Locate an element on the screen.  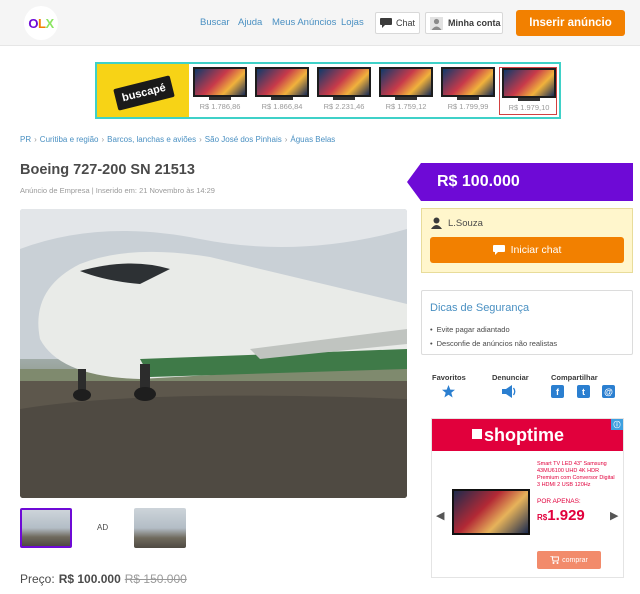
shoptime-brand: shoptime is located at coordinates (524, 434).